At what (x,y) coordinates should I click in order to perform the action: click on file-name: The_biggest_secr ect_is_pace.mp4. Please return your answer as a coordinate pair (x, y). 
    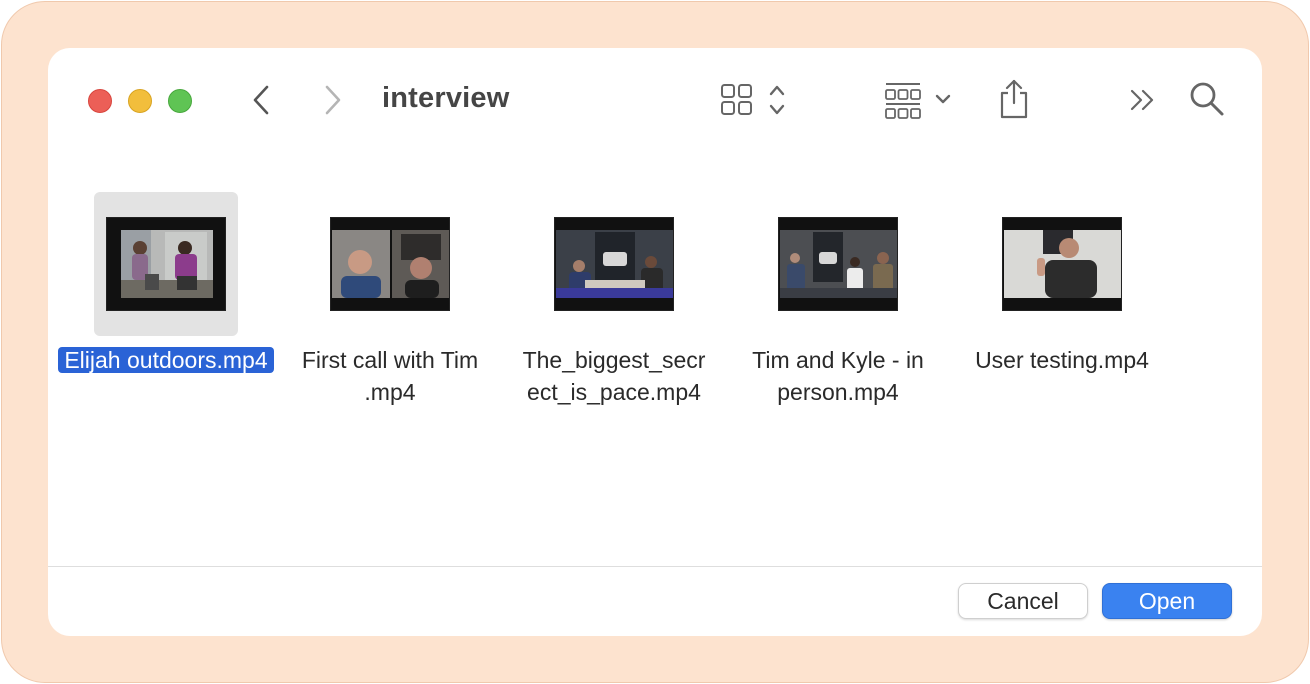
    Looking at the image, I should click on (614, 376).